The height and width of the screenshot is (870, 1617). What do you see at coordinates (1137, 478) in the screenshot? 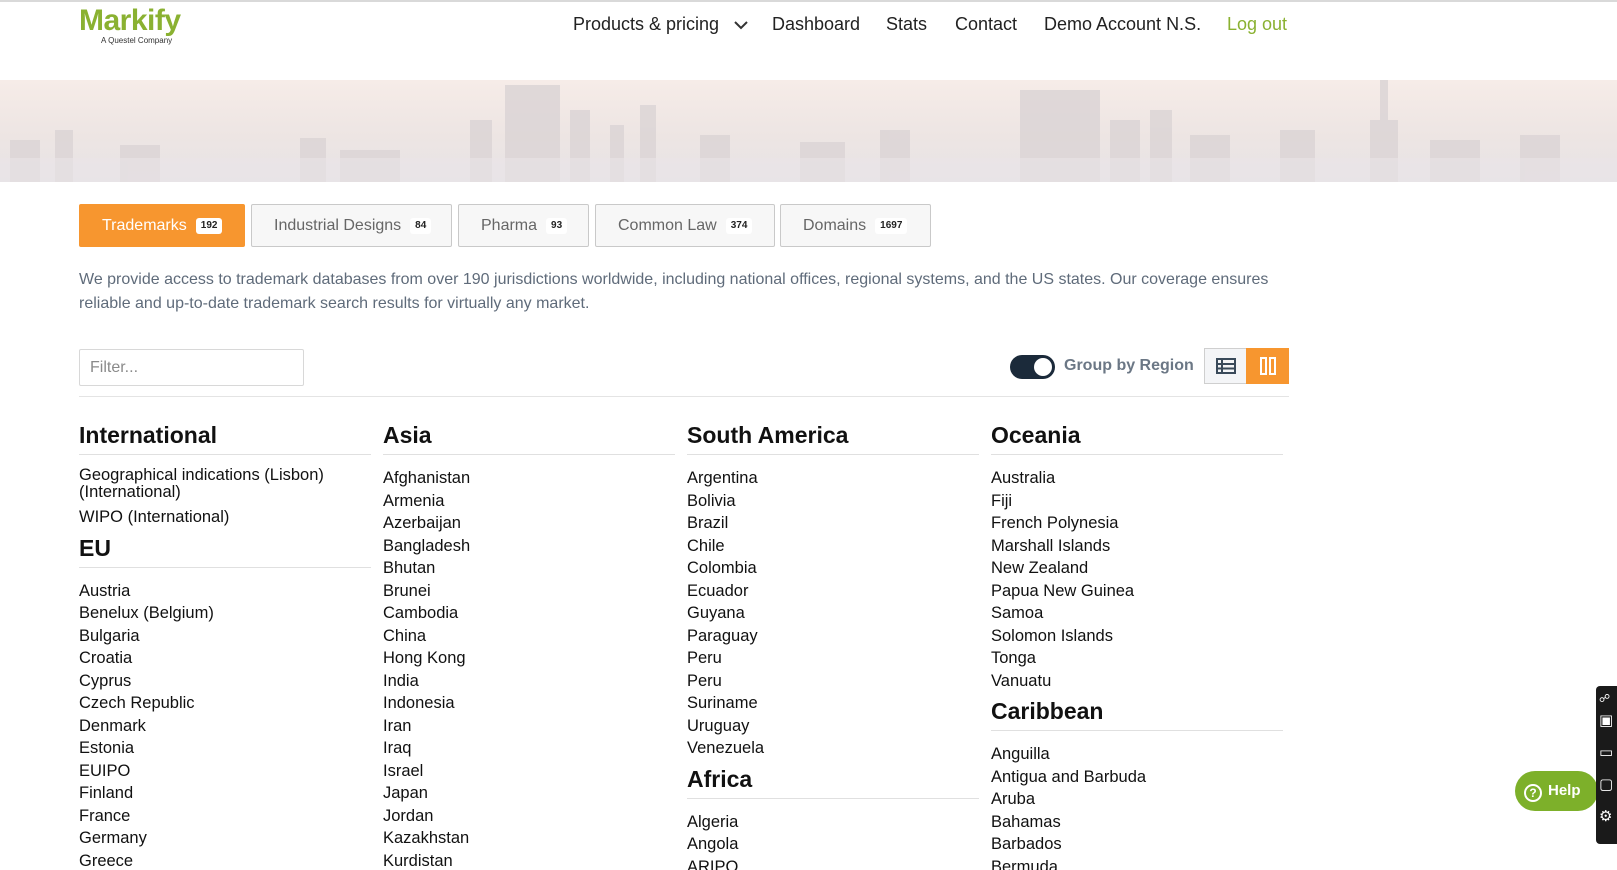
I see `jurisdiction-link: Australia` at bounding box center [1137, 478].